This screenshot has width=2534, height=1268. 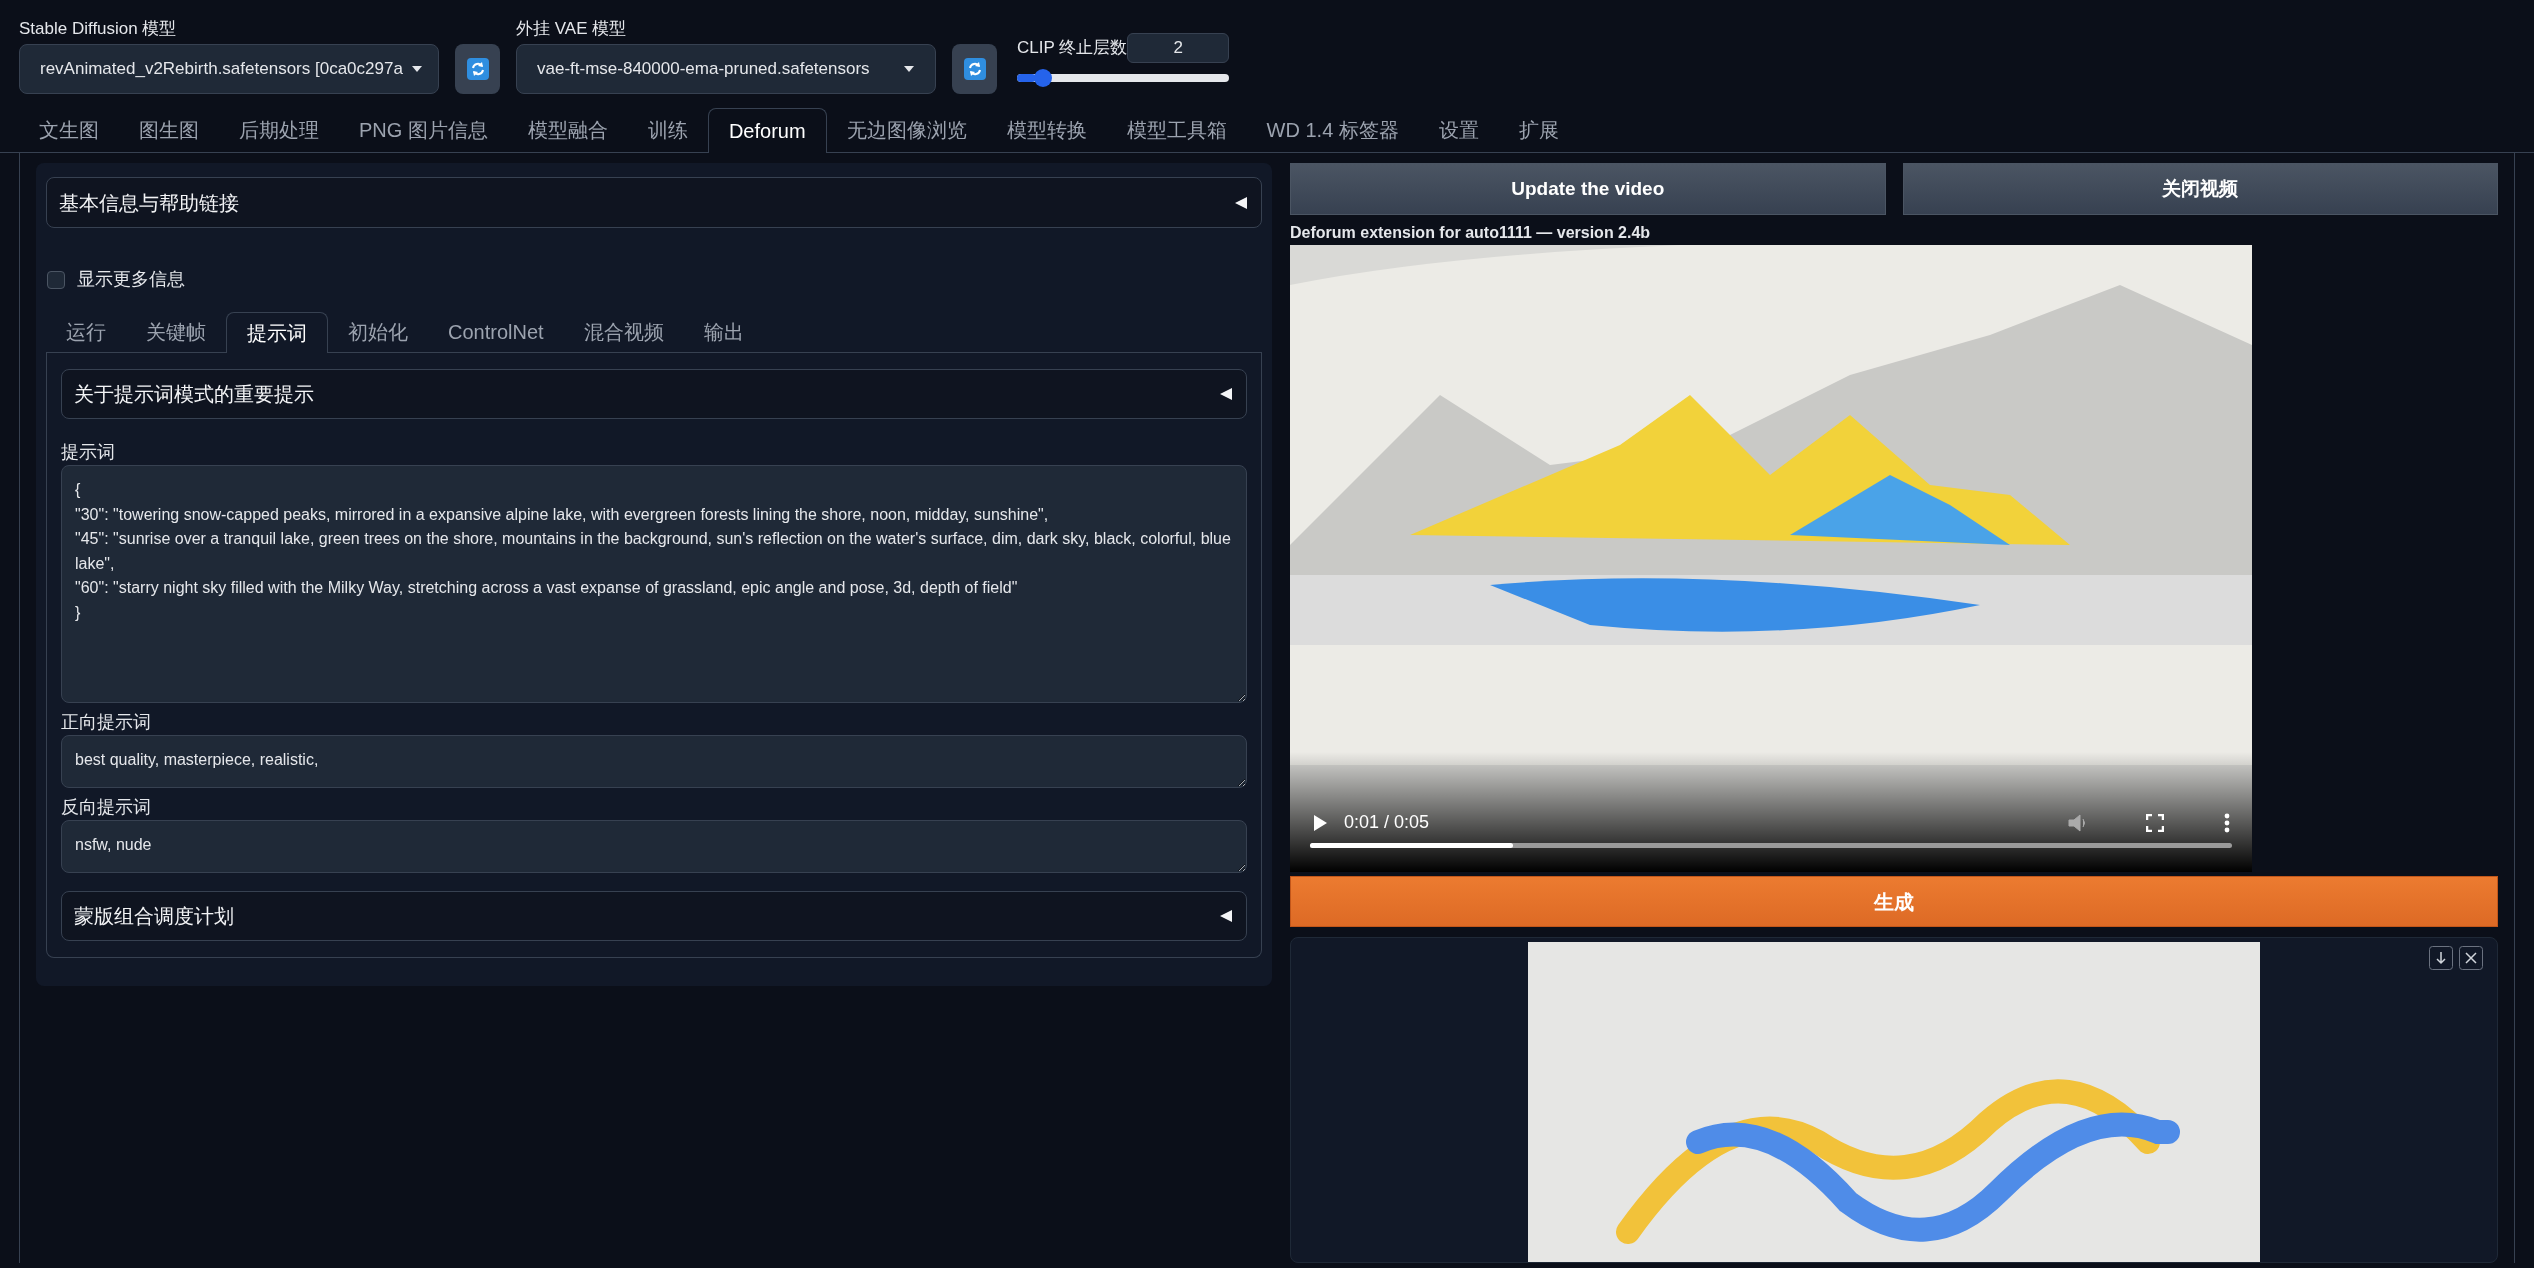 What do you see at coordinates (1046, 130) in the screenshot?
I see `tab: 模型转换` at bounding box center [1046, 130].